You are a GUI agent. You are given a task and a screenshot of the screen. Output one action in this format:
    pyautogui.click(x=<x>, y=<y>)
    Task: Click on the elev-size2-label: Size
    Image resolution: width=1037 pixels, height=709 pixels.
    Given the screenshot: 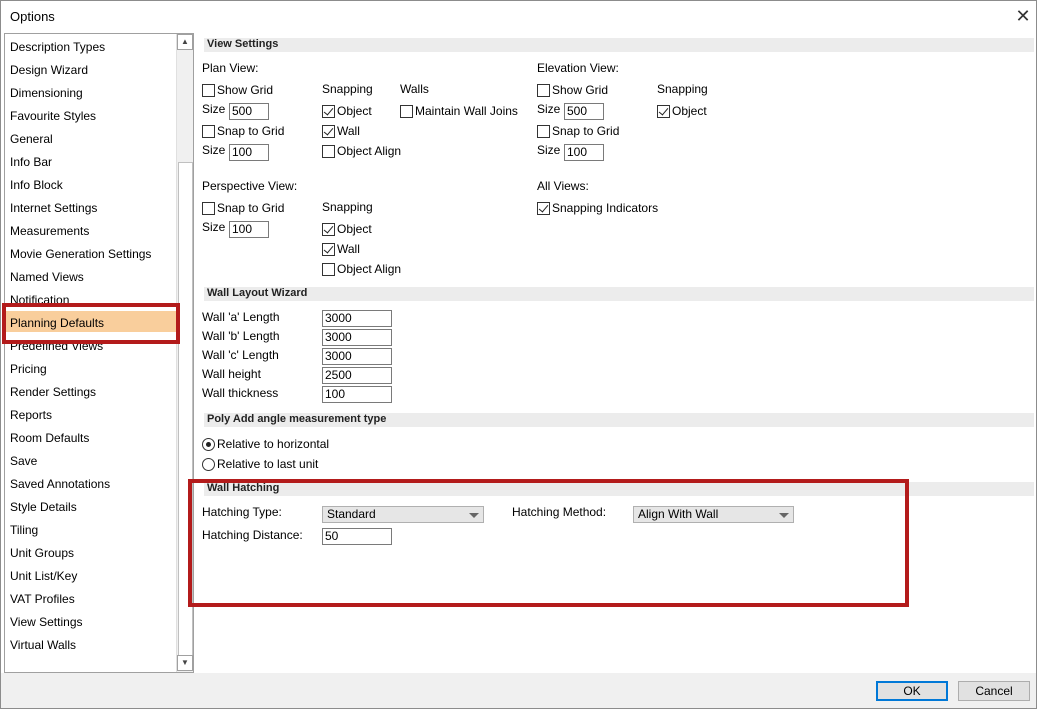 What is the action you would take?
    pyautogui.click(x=549, y=150)
    